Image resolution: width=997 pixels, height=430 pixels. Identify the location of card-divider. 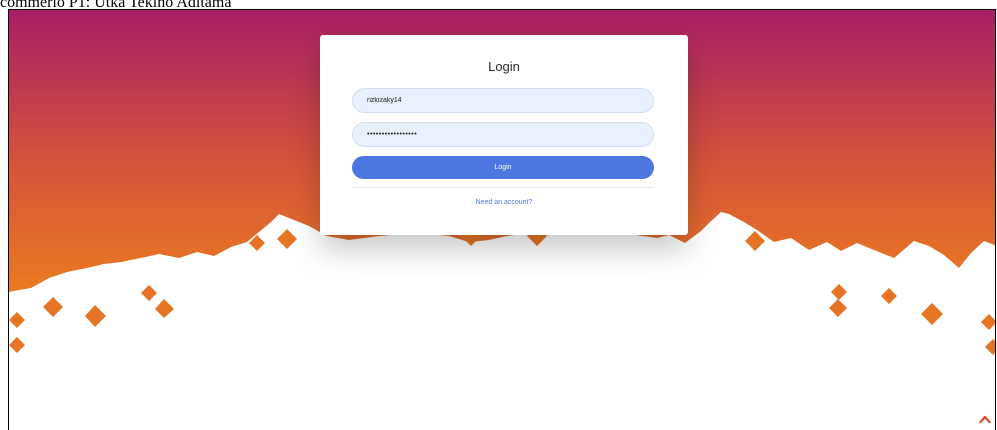
(503, 187).